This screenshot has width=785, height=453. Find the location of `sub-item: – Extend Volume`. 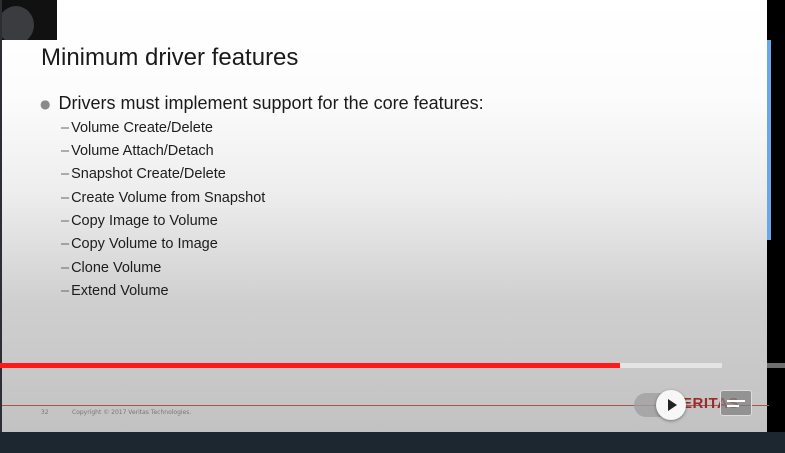

sub-item: – Extend Volume is located at coordinates (115, 291).